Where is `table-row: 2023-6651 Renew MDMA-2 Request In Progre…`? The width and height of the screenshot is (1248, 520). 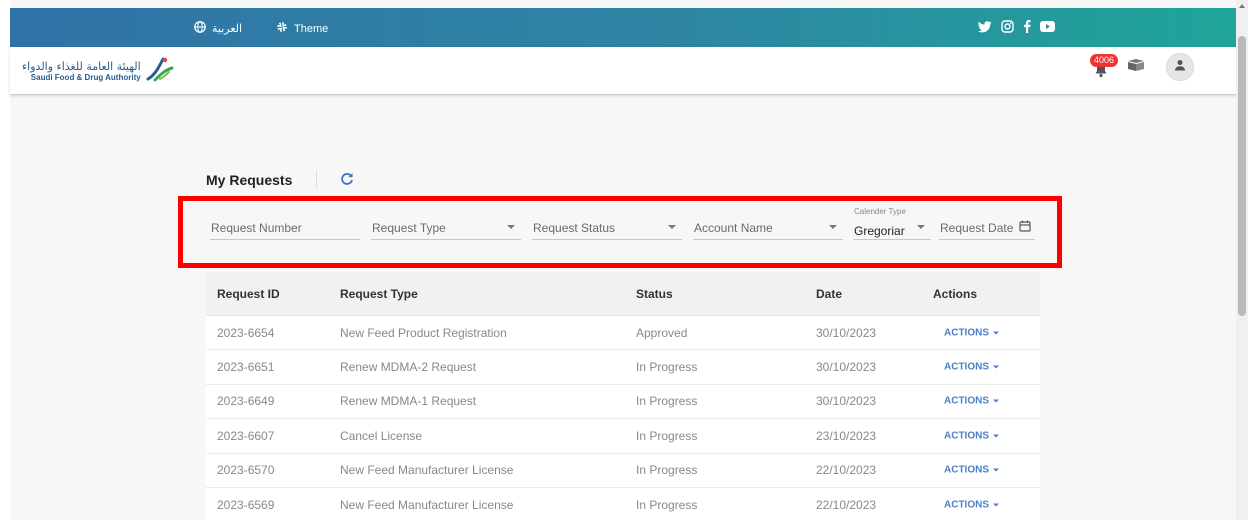
table-row: 2023-6651 Renew MDMA-2 Request In Progre… is located at coordinates (623, 367).